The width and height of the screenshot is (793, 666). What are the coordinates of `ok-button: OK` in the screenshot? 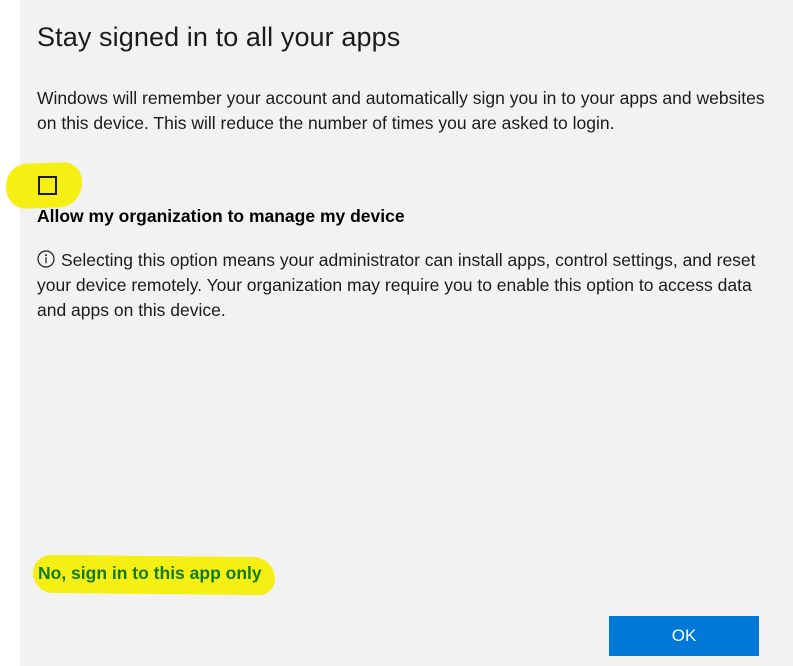 It's located at (684, 636).